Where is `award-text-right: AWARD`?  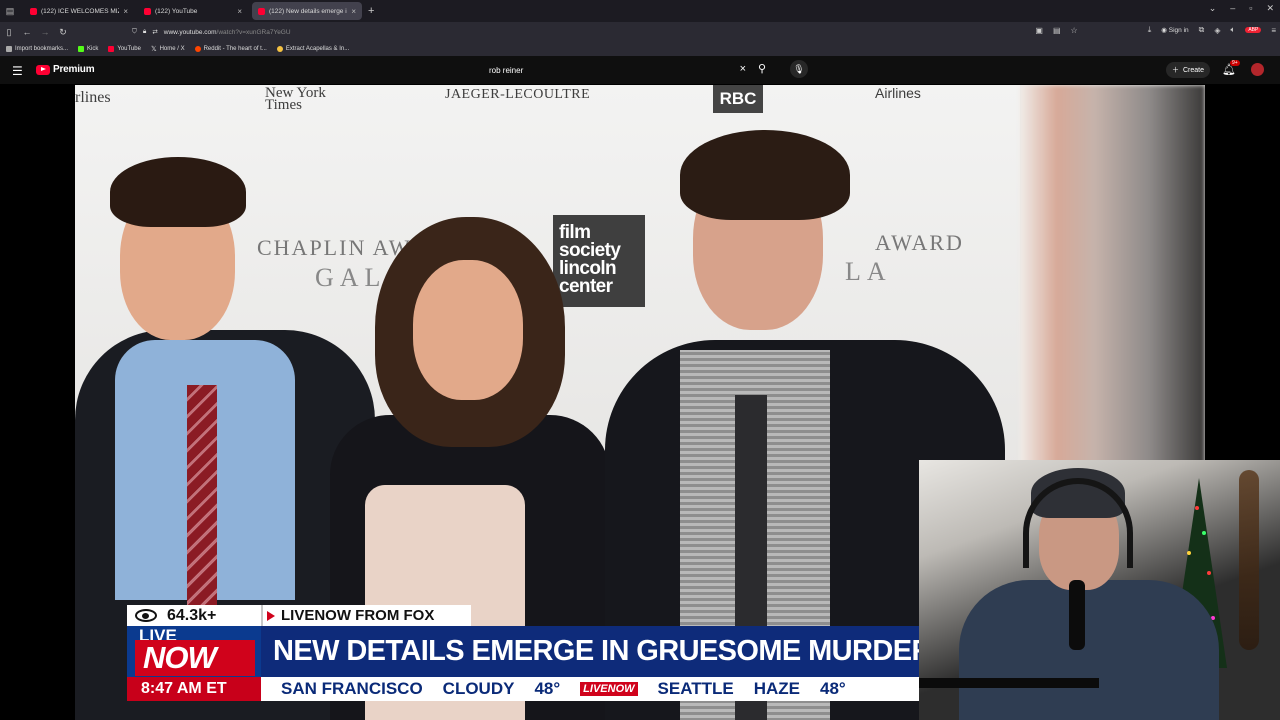 award-text-right: AWARD is located at coordinates (919, 242).